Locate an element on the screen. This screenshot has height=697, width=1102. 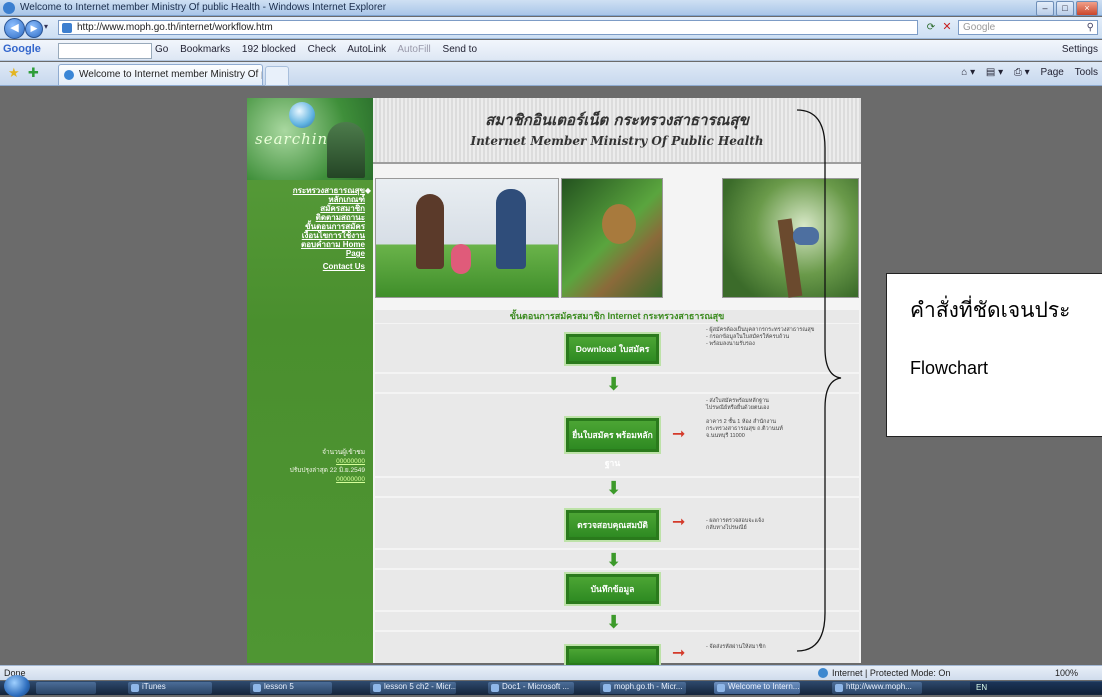
bookmarks-button: Bookmarks is located at coordinates (205, 49).